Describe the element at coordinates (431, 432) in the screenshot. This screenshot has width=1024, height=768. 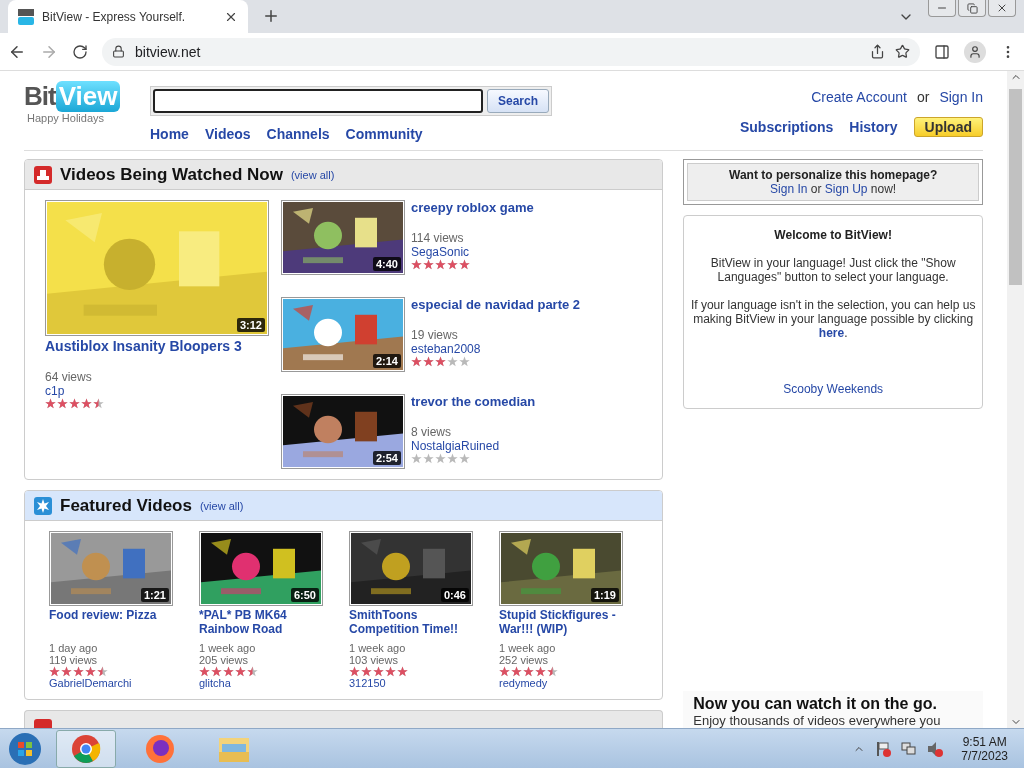
I see `view-count: 8 views` at that location.